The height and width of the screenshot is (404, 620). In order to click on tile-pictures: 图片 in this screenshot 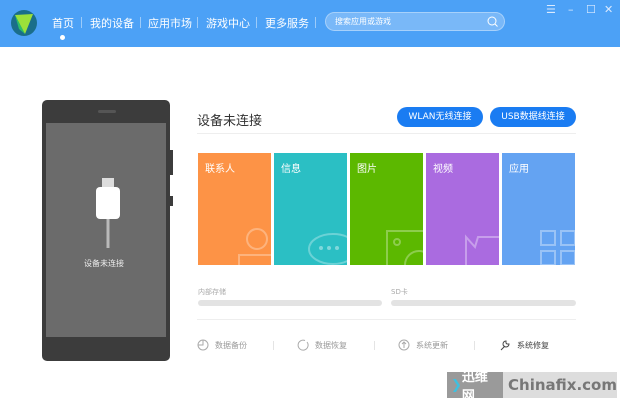, I will do `click(386, 209)`.